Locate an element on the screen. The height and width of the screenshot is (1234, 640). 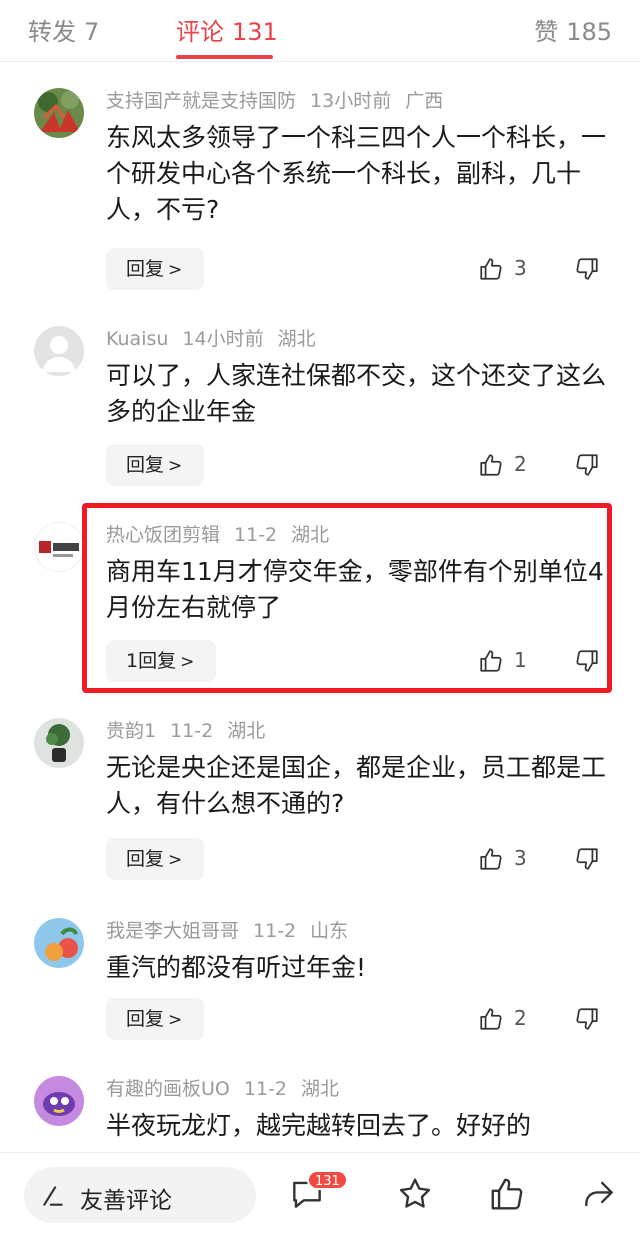
comment-username: 贵韵1 is located at coordinates (131, 731).